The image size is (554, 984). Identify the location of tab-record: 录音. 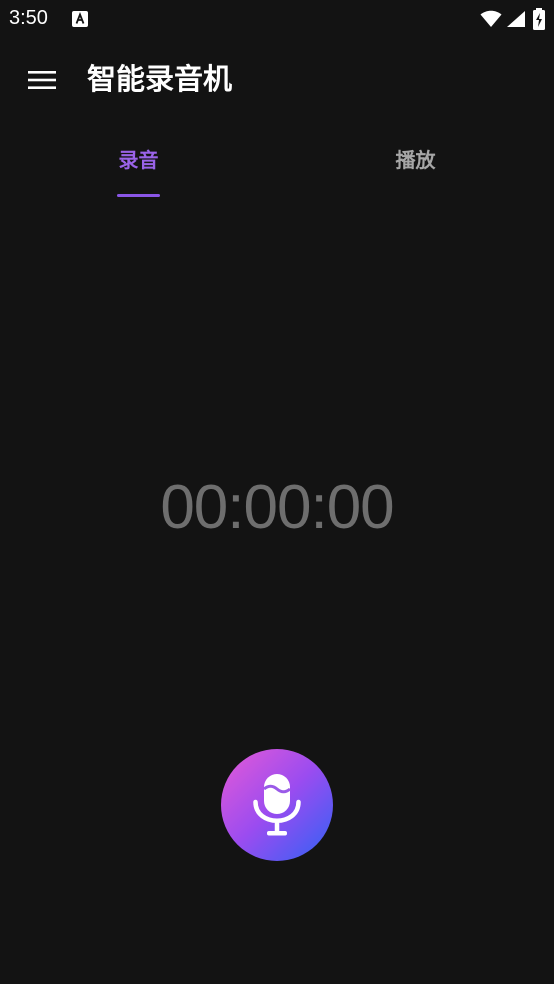
(138, 161).